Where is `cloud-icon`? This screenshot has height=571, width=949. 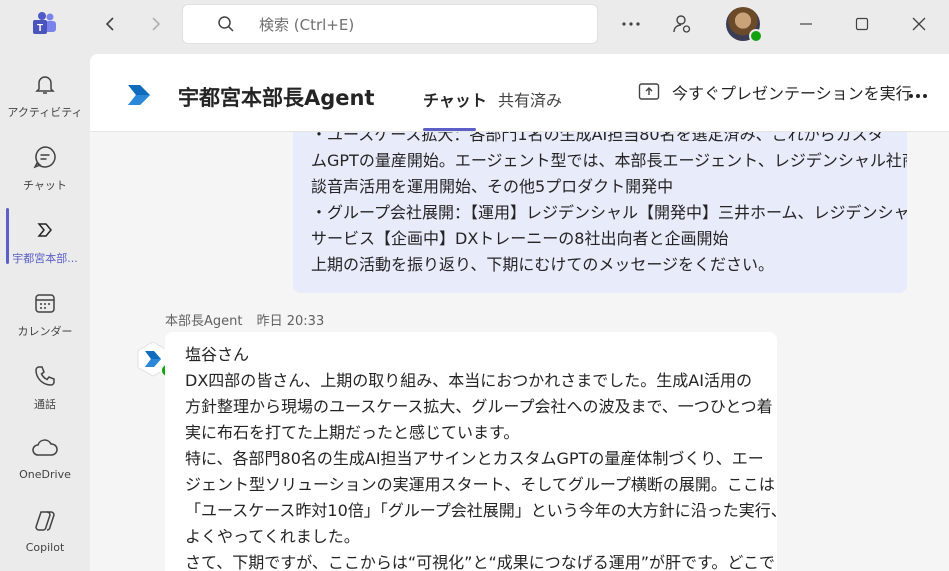 cloud-icon is located at coordinates (45, 447).